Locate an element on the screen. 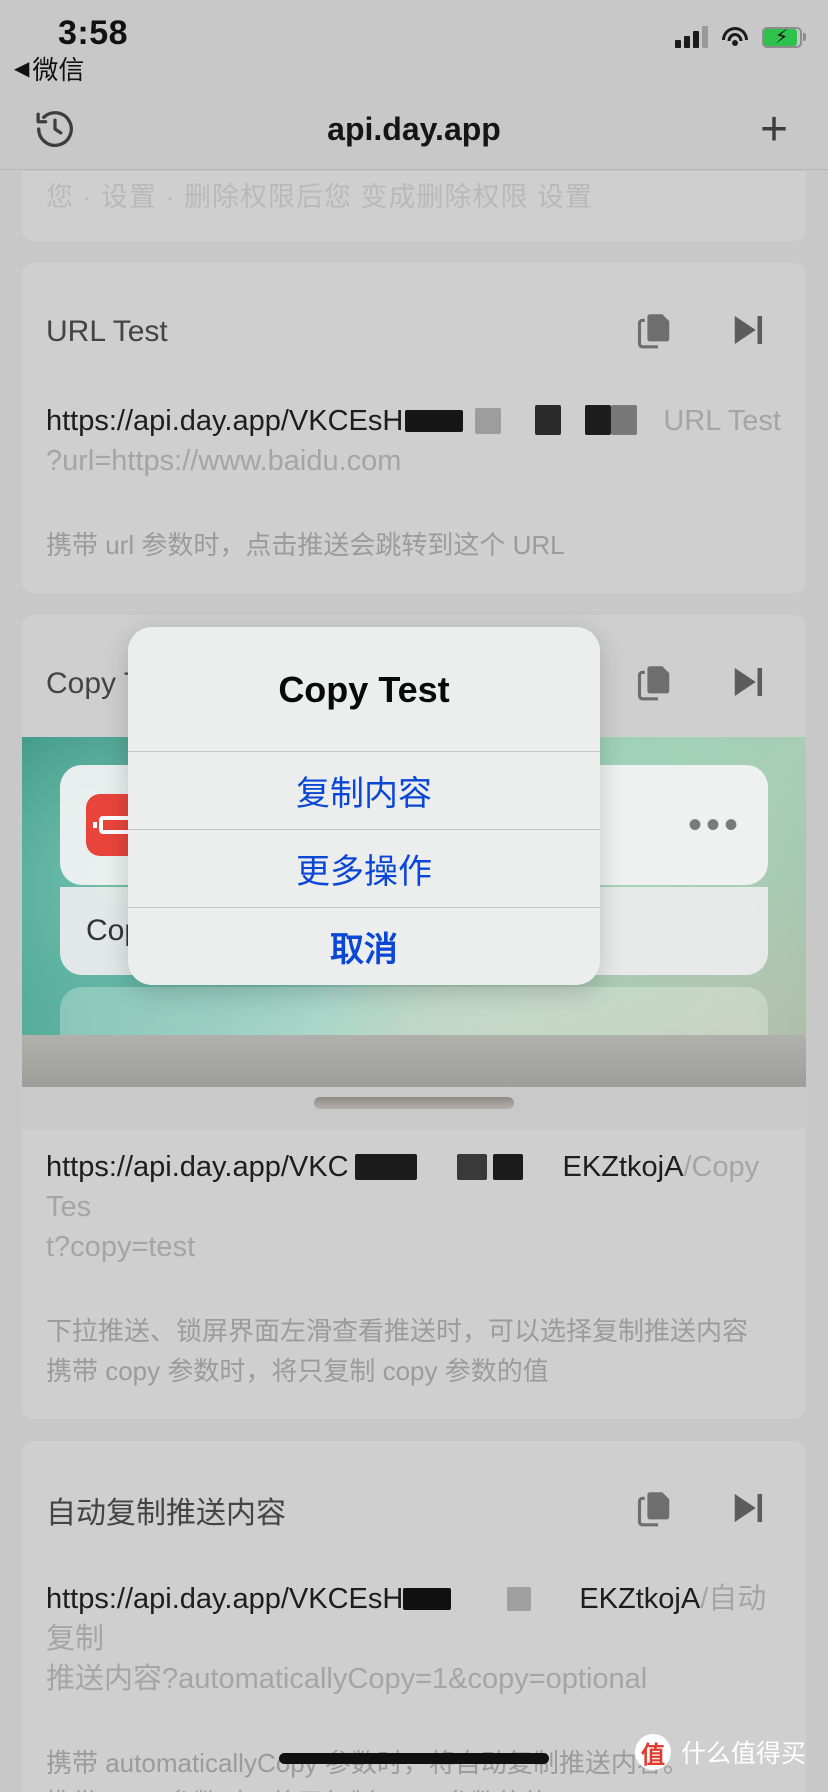  watermark-text: 什么值得买 is located at coordinates (743, 1754).